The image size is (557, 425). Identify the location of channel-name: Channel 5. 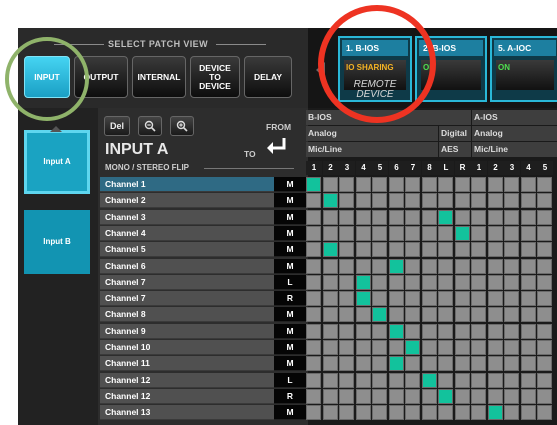
(187, 250).